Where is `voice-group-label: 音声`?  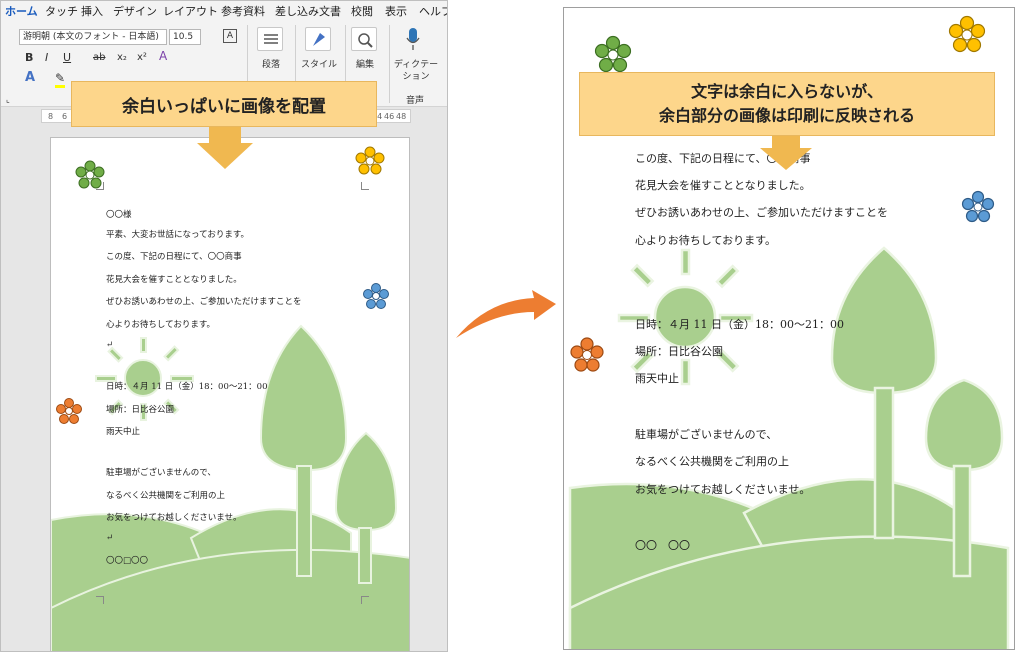 voice-group-label: 音声 is located at coordinates (414, 101).